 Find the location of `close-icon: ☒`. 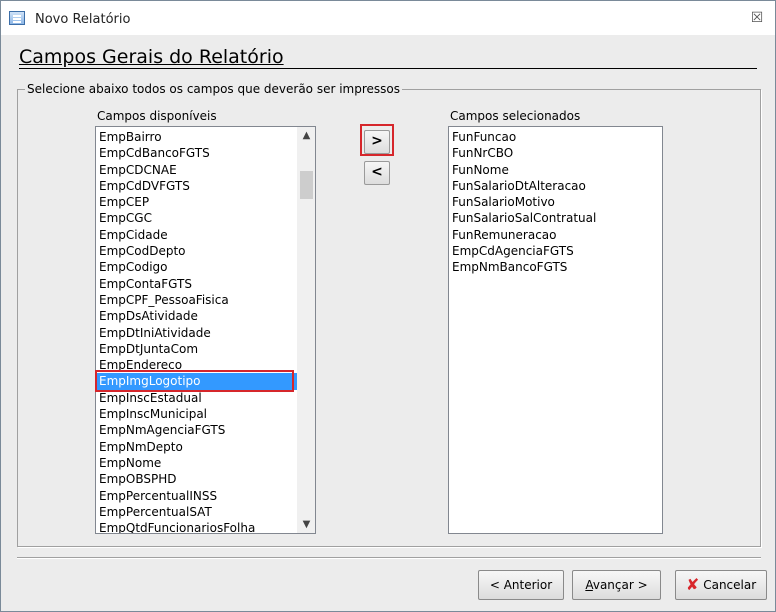

close-icon: ☒ is located at coordinates (757, 18).